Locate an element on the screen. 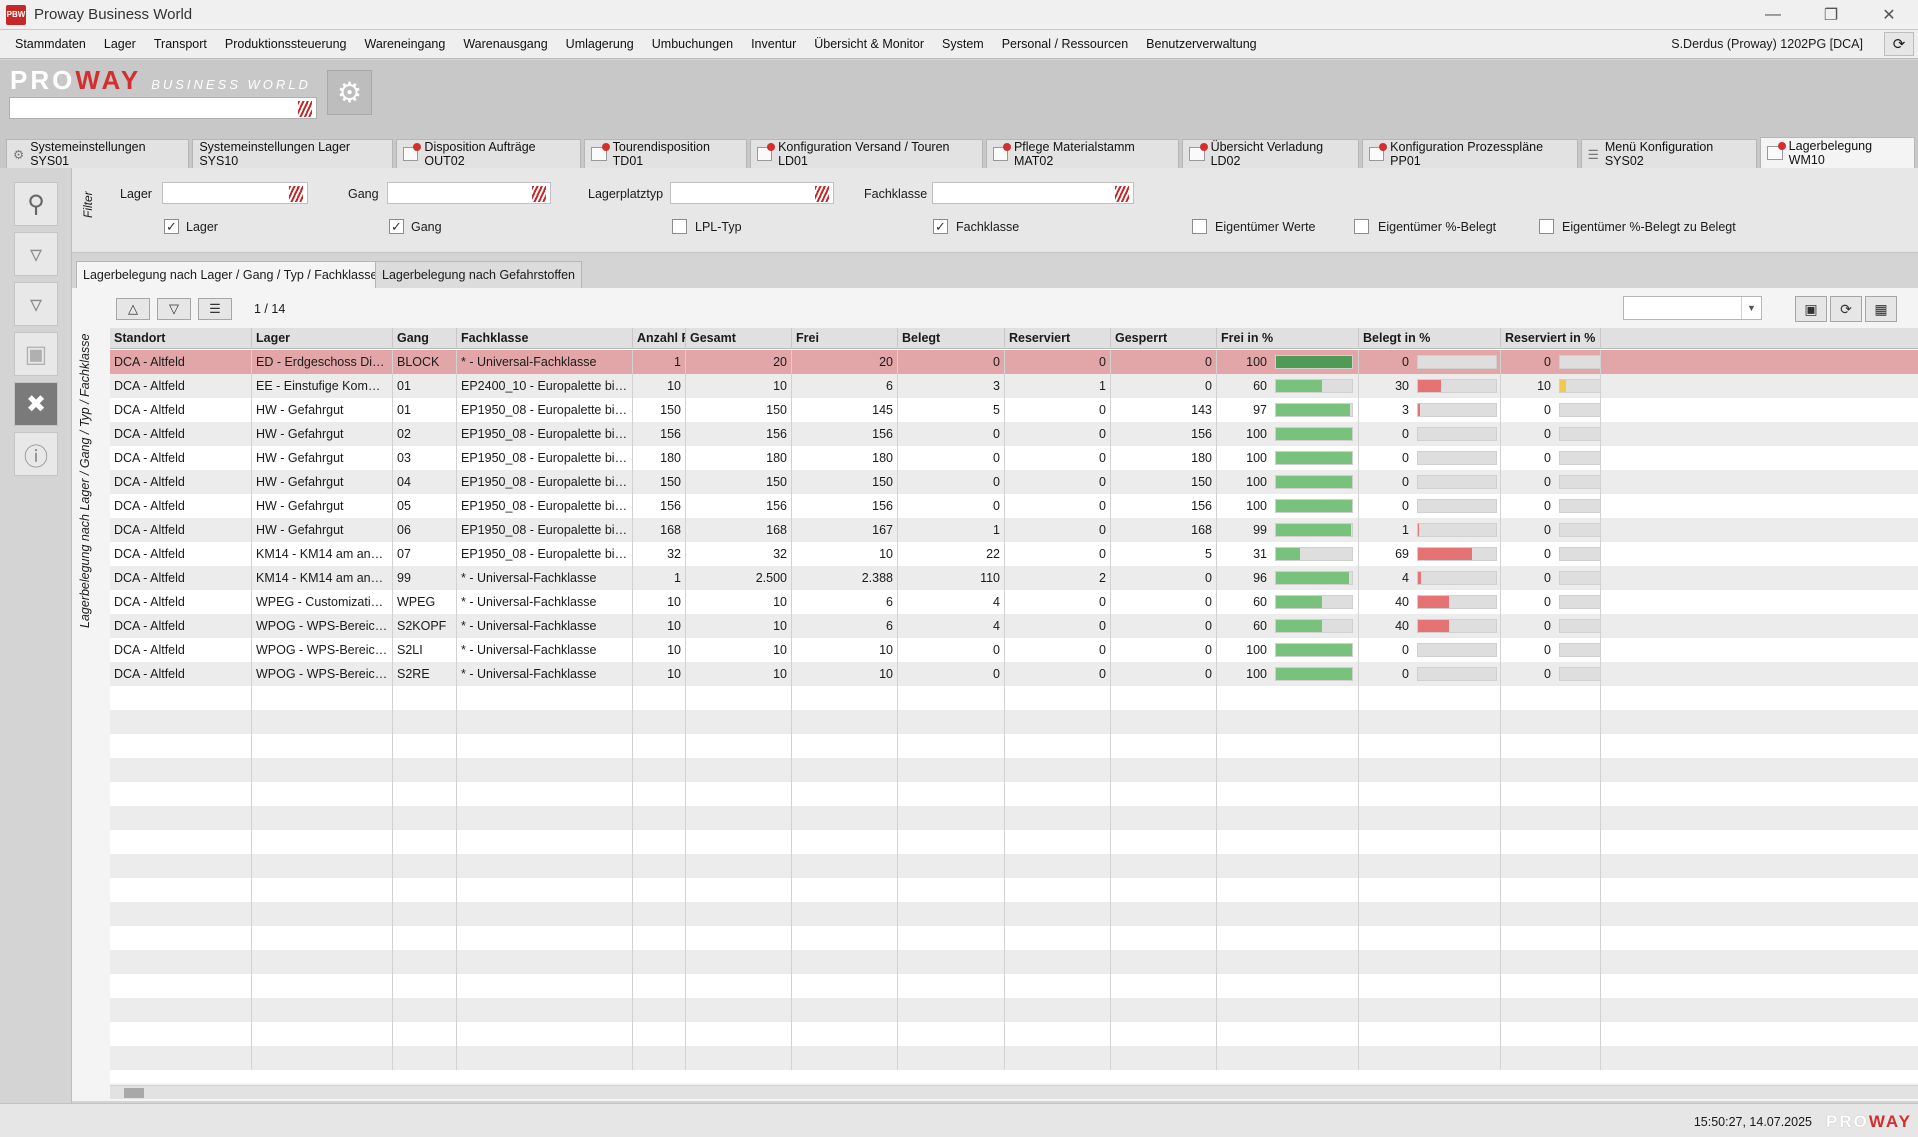  tab-sys02: ☰ Menü Konfiguration SYS02 is located at coordinates (1669, 153).